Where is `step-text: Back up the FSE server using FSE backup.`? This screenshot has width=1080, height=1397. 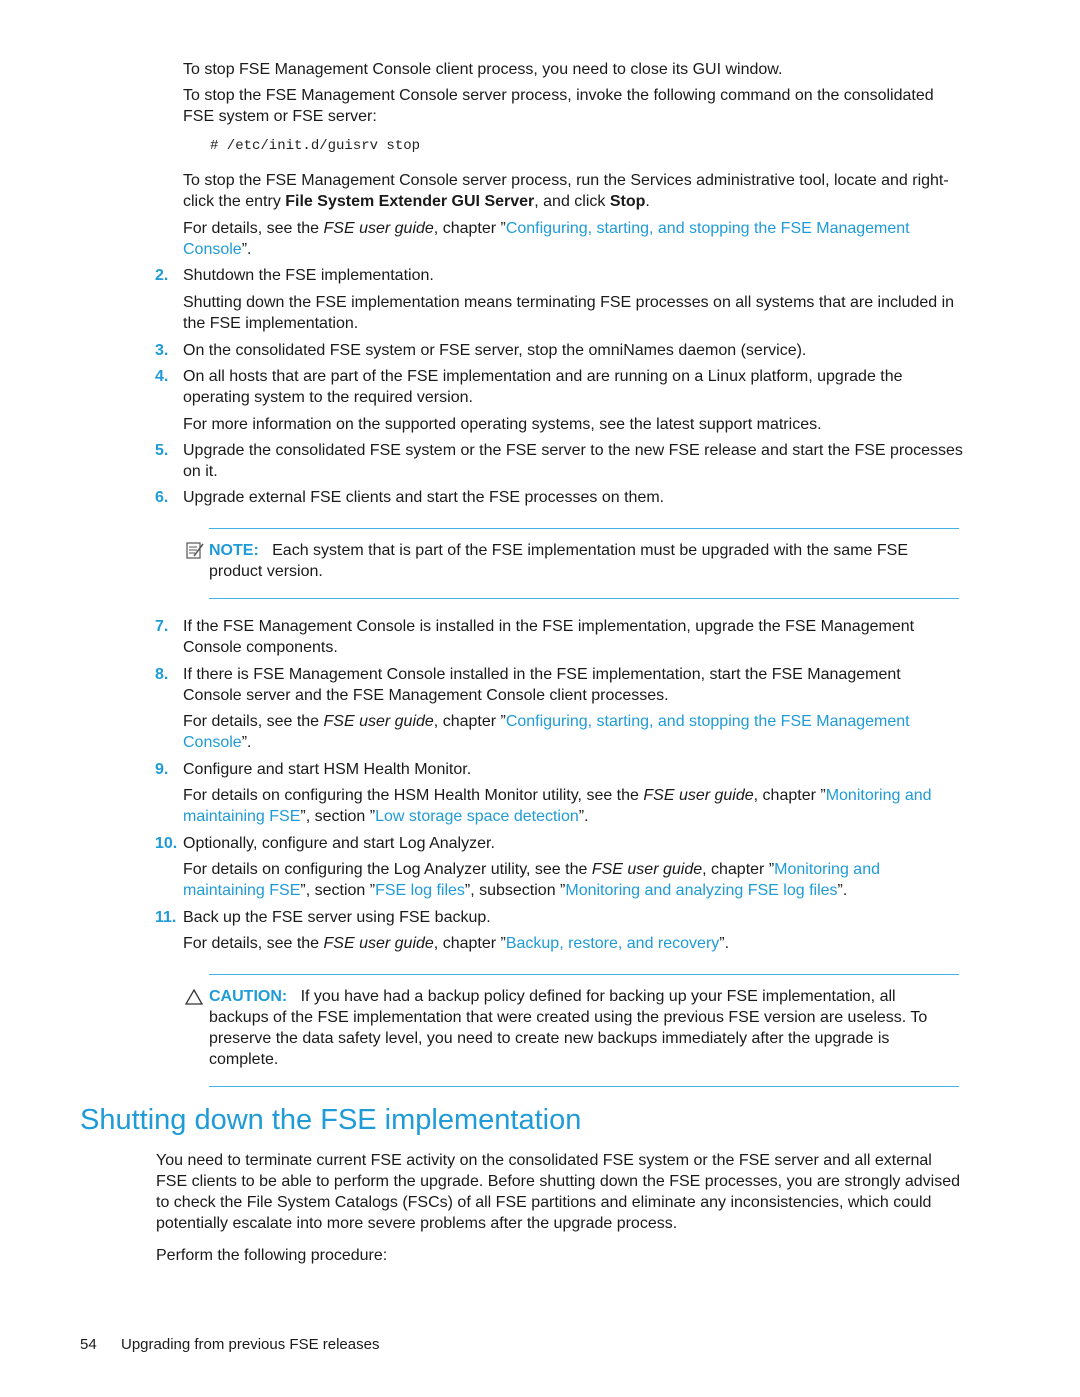 step-text: Back up the FSE server using FSE backup. is located at coordinates (337, 917).